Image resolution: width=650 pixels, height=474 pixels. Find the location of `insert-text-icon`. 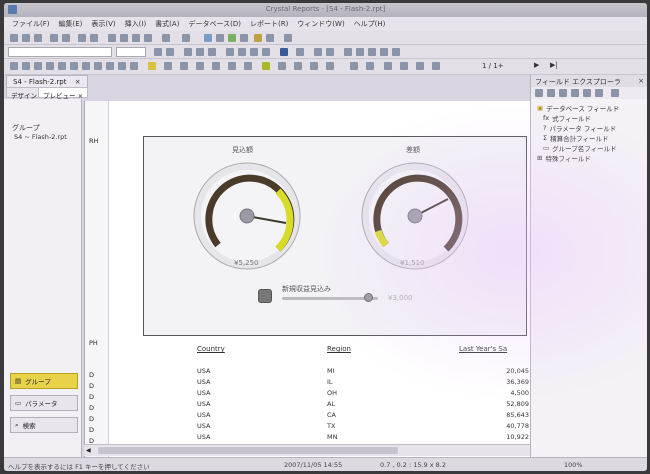

insert-text-icon is located at coordinates (14, 66).